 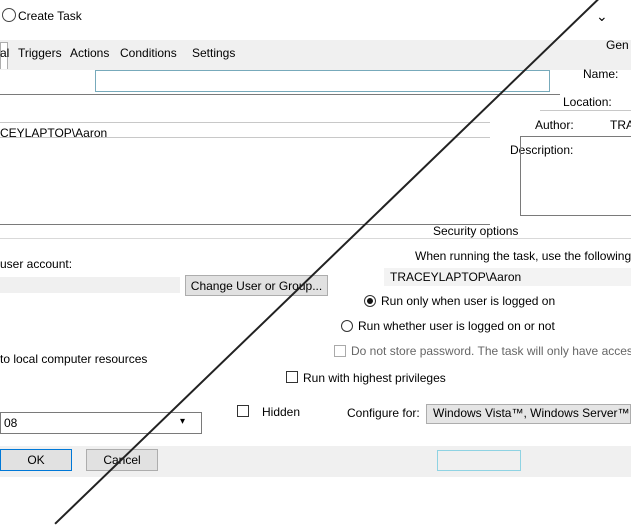 What do you see at coordinates (479, 460) in the screenshot?
I see `focus-outline-button` at bounding box center [479, 460].